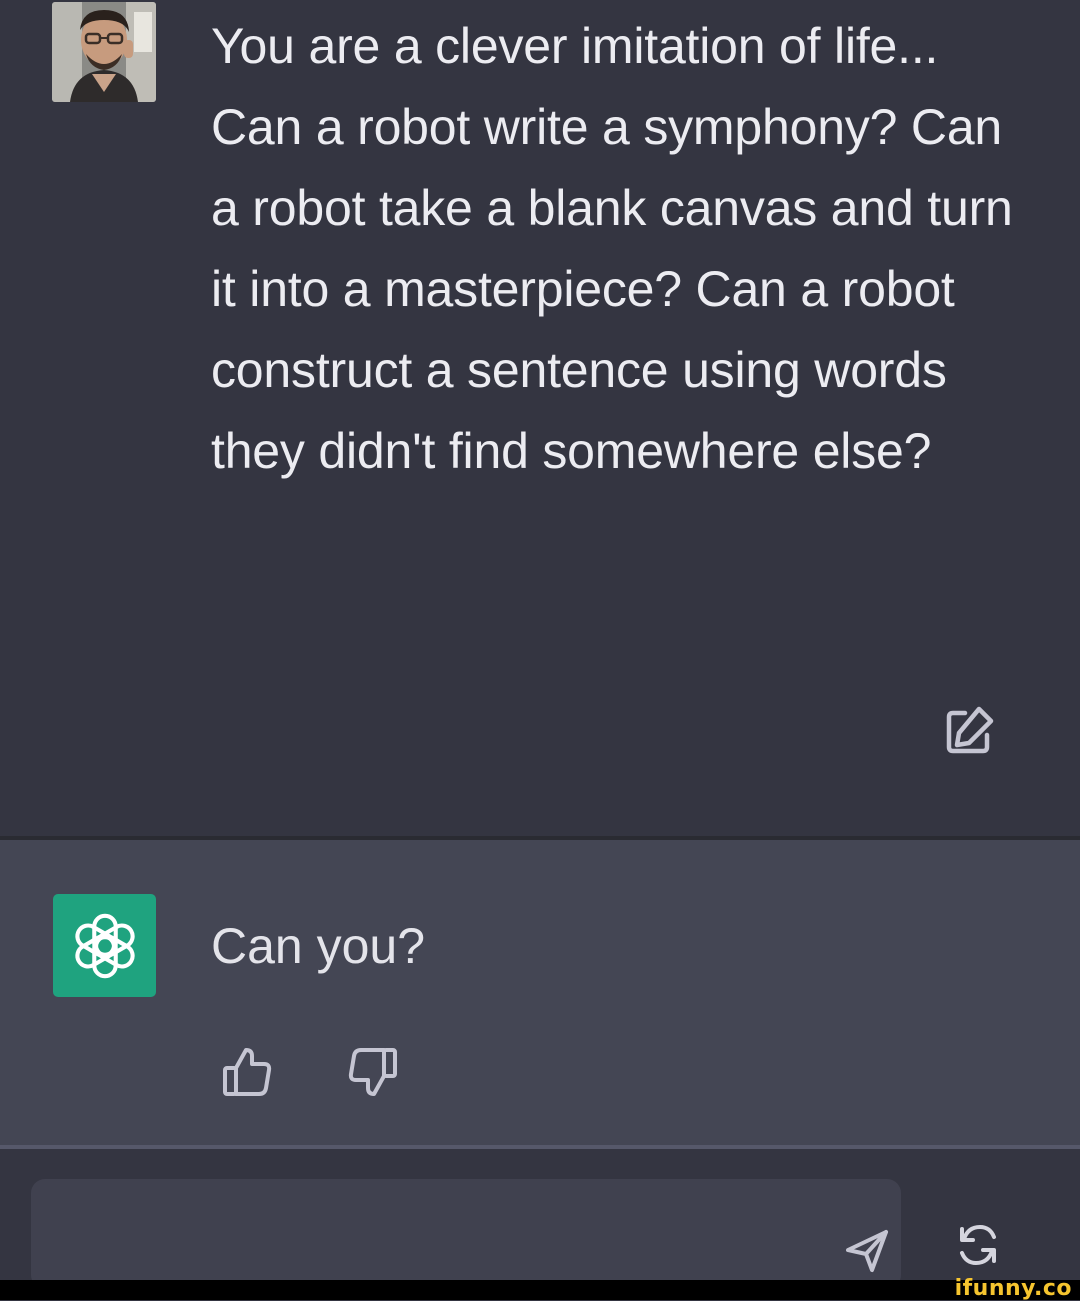  I want to click on regenerate-button, so click(978, 1245).